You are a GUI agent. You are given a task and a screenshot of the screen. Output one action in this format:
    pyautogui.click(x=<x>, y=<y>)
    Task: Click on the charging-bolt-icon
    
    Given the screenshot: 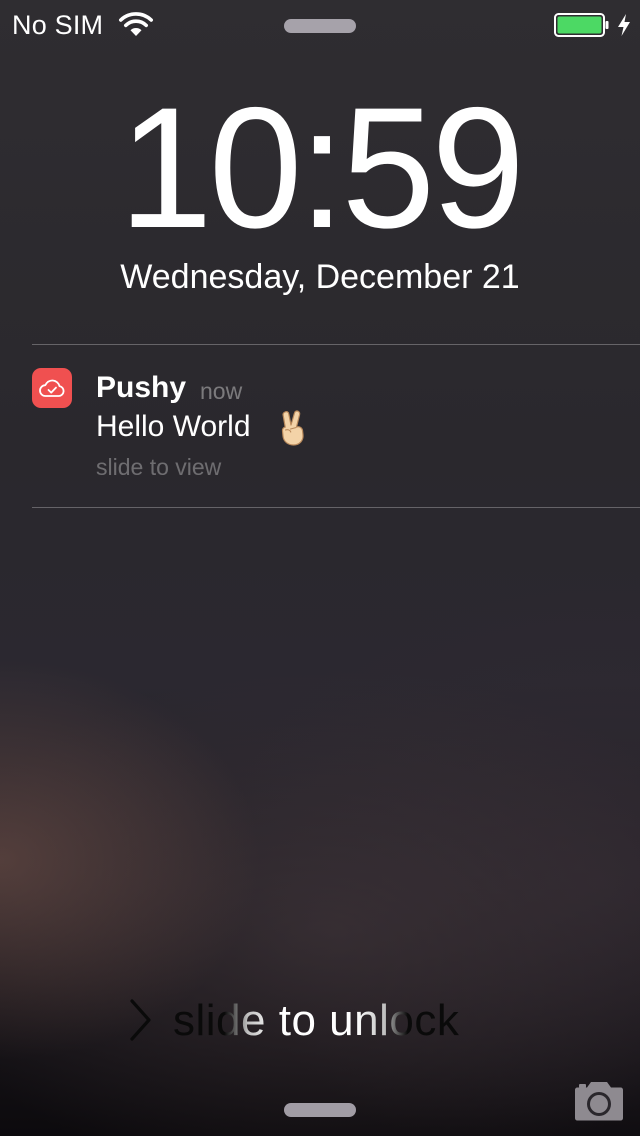 What is the action you would take?
    pyautogui.click(x=624, y=25)
    